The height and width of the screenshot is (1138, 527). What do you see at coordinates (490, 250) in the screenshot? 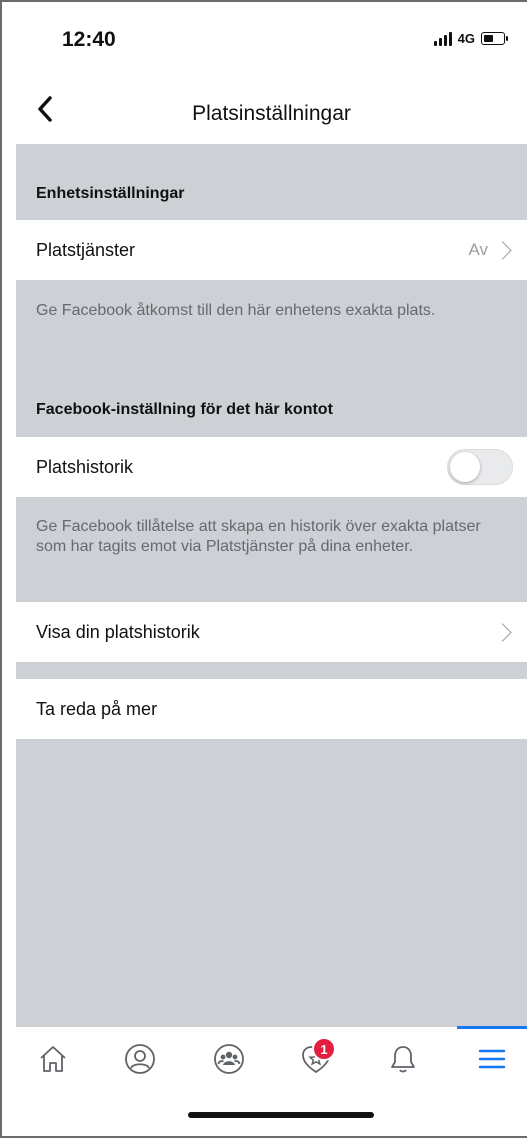
I see `location-services-right: Av` at bounding box center [490, 250].